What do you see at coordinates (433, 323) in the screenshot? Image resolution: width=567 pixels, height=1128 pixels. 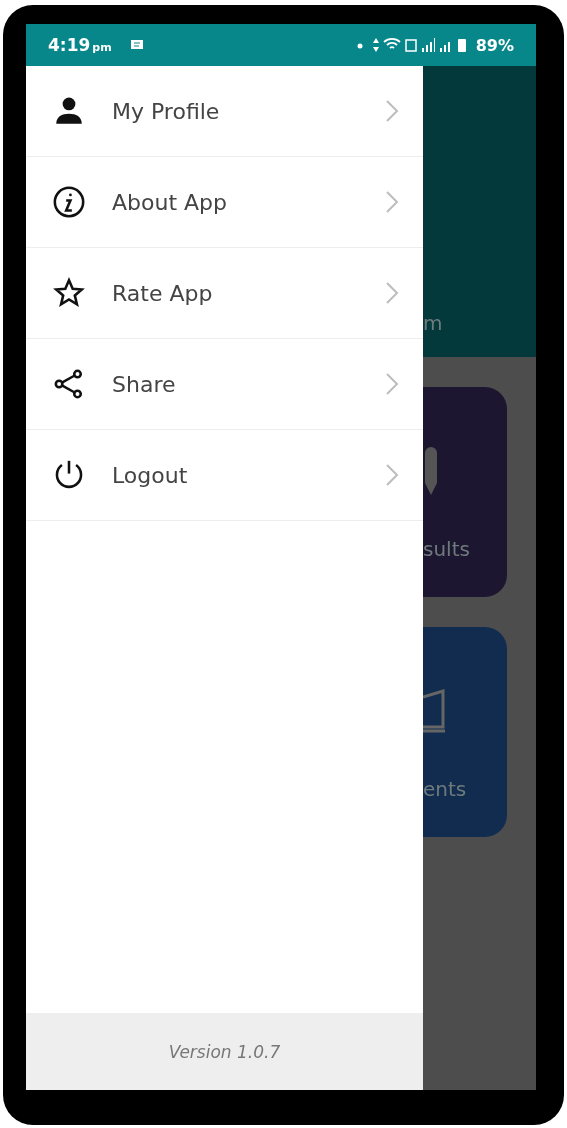 I see `header-text: m` at bounding box center [433, 323].